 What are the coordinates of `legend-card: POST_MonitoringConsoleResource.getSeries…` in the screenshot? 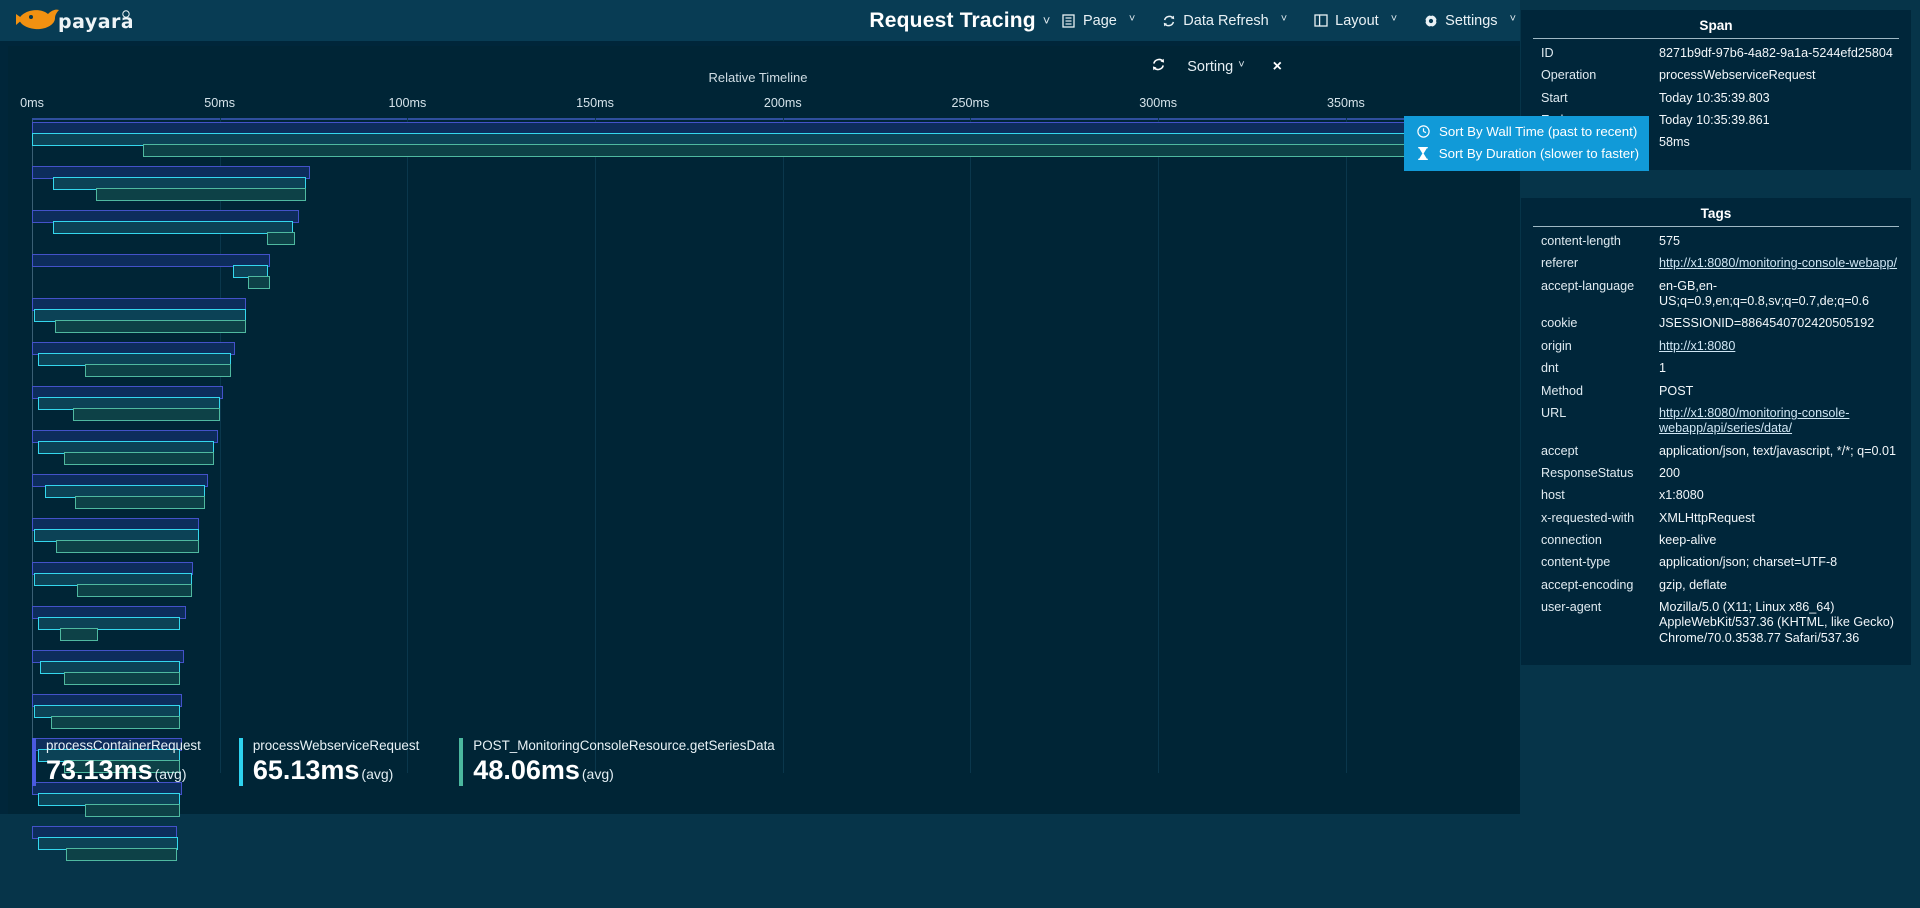 It's located at (617, 762).